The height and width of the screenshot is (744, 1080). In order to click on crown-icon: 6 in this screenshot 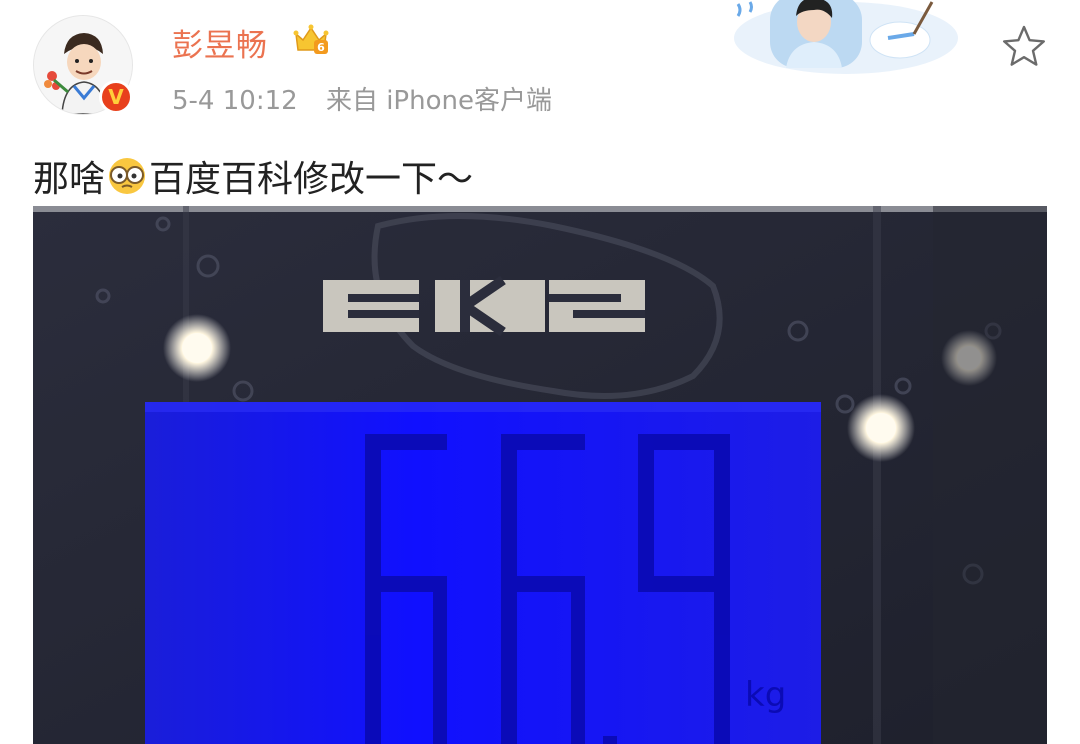, I will do `click(311, 39)`.